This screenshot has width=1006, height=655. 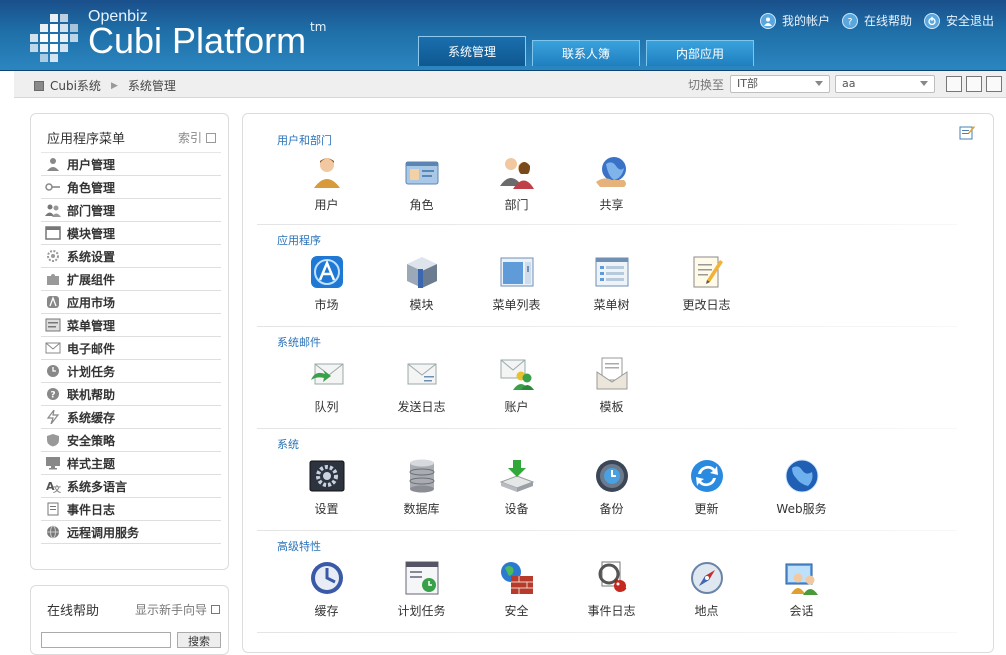 I want to click on app-cache: 缓存, so click(x=326, y=589).